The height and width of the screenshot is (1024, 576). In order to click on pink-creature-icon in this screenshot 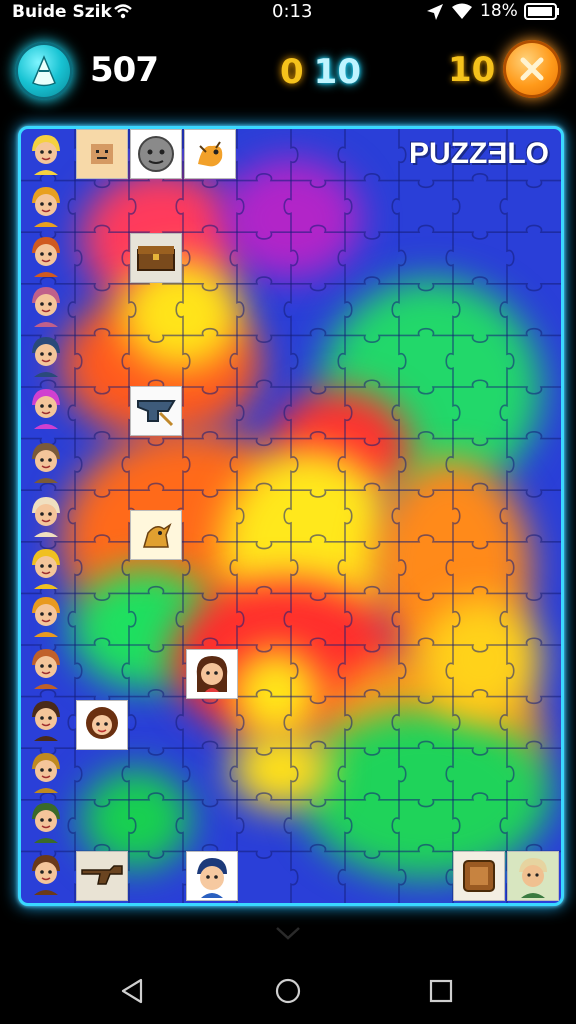, I will do `click(46, 409)`.